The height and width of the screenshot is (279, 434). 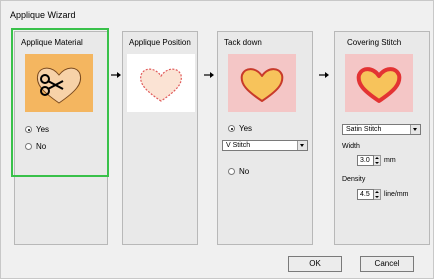 What do you see at coordinates (240, 128) in the screenshot?
I see `tackdown-yes-radio: Yes` at bounding box center [240, 128].